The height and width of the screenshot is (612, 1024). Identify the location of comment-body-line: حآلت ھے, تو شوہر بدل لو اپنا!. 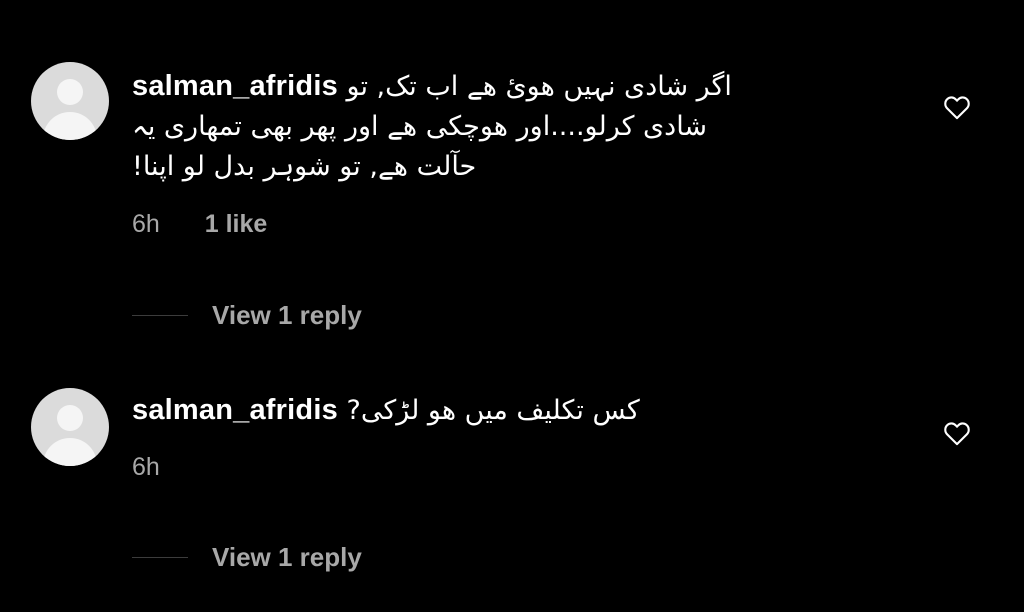
(304, 166).